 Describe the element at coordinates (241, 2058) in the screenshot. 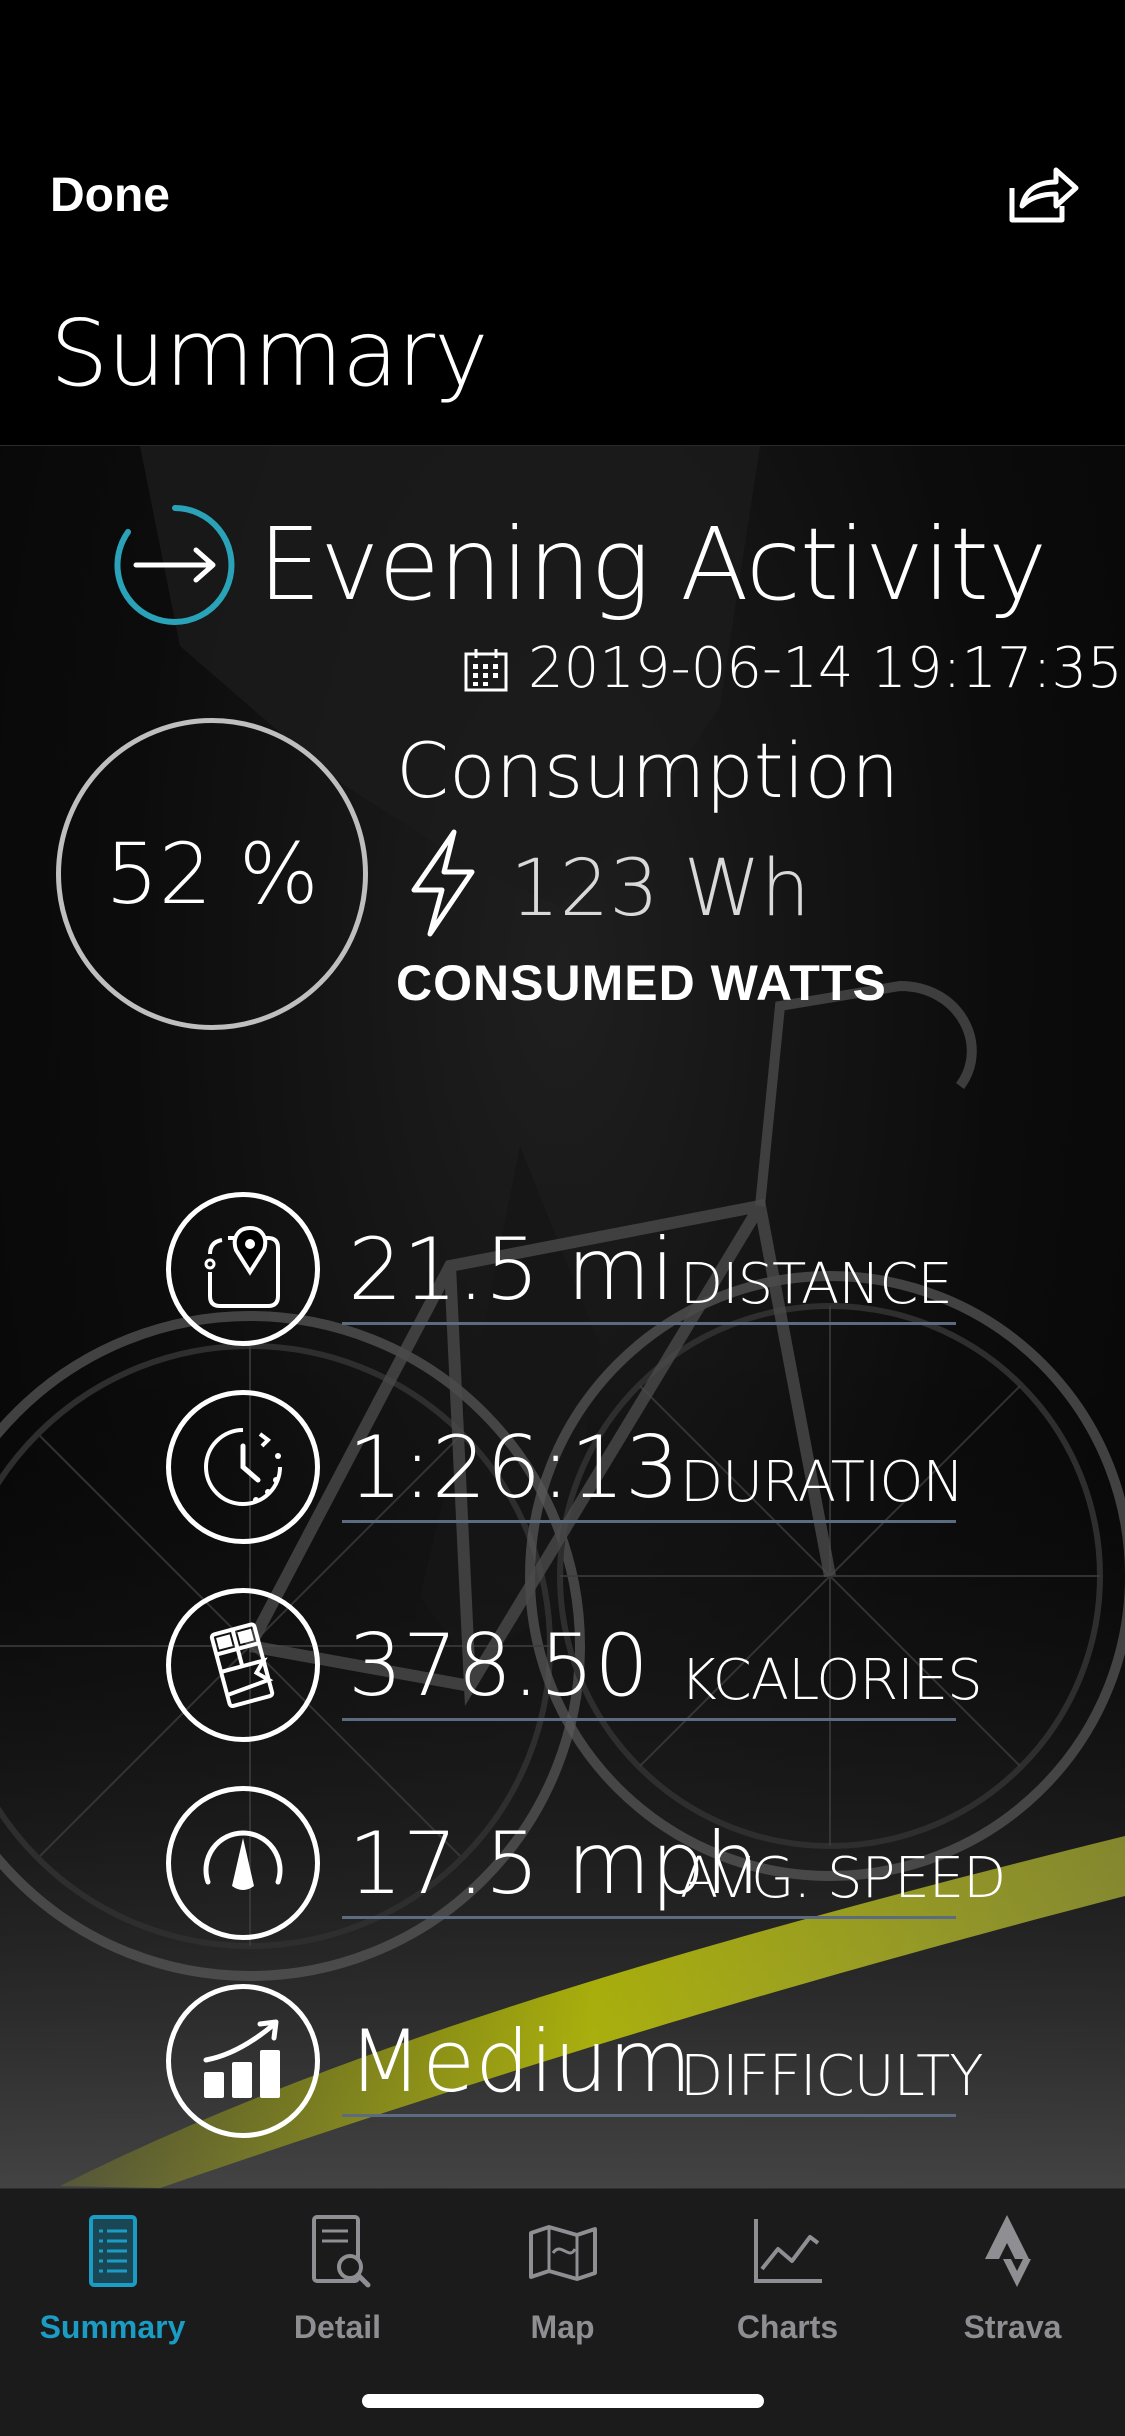

I see `difficulty-chart-icon` at that location.